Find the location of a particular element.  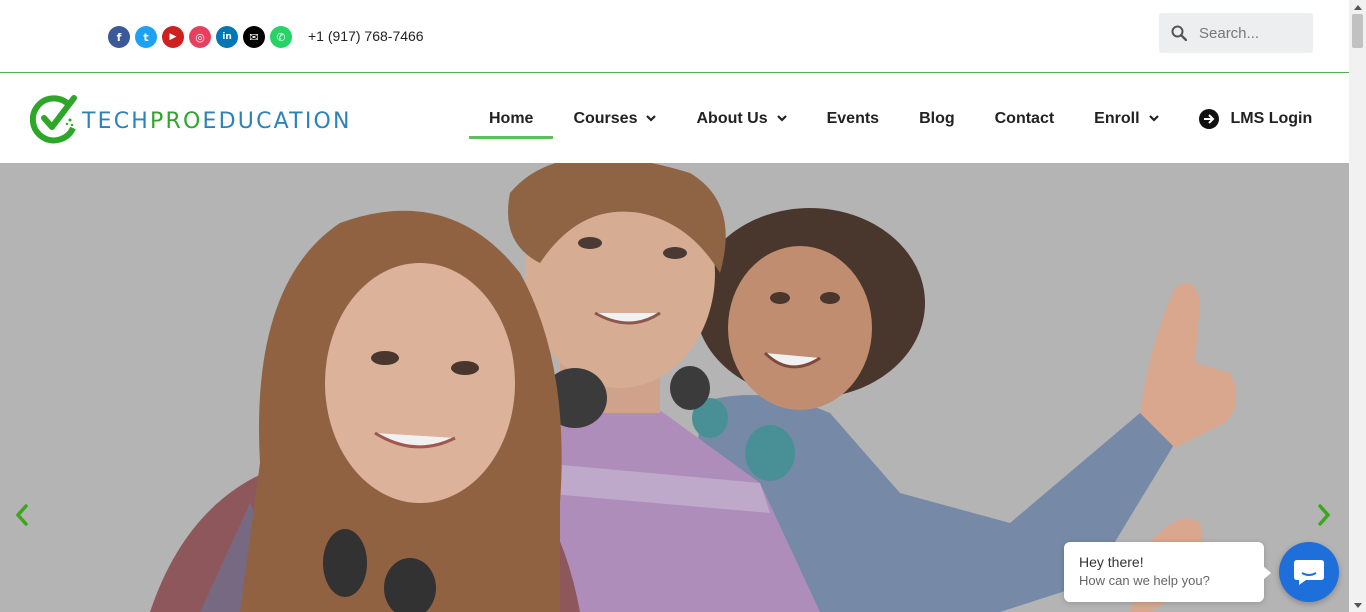

logo-text-education: EDUCATION is located at coordinates (277, 121).